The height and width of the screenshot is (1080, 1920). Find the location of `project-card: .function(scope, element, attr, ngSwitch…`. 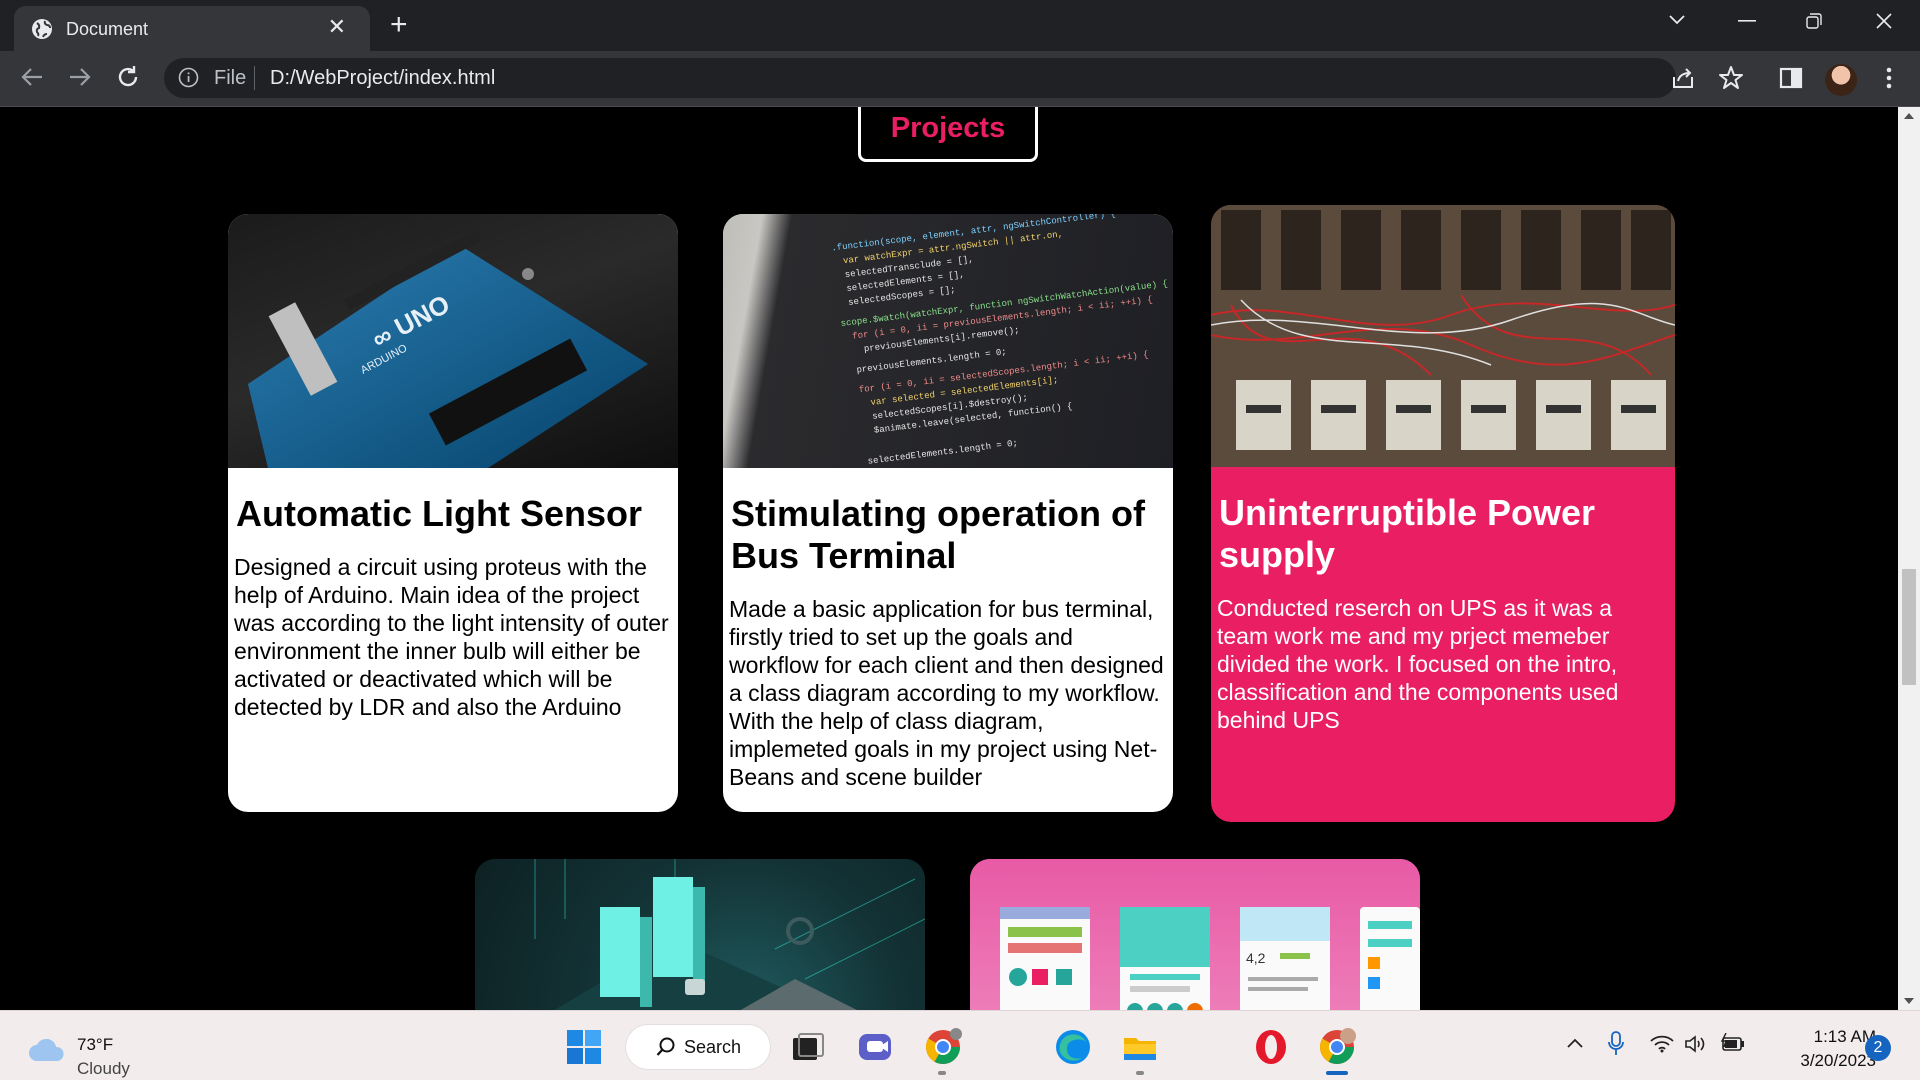

project-card: .function(scope, element, attr, ngSwitch… is located at coordinates (948, 513).